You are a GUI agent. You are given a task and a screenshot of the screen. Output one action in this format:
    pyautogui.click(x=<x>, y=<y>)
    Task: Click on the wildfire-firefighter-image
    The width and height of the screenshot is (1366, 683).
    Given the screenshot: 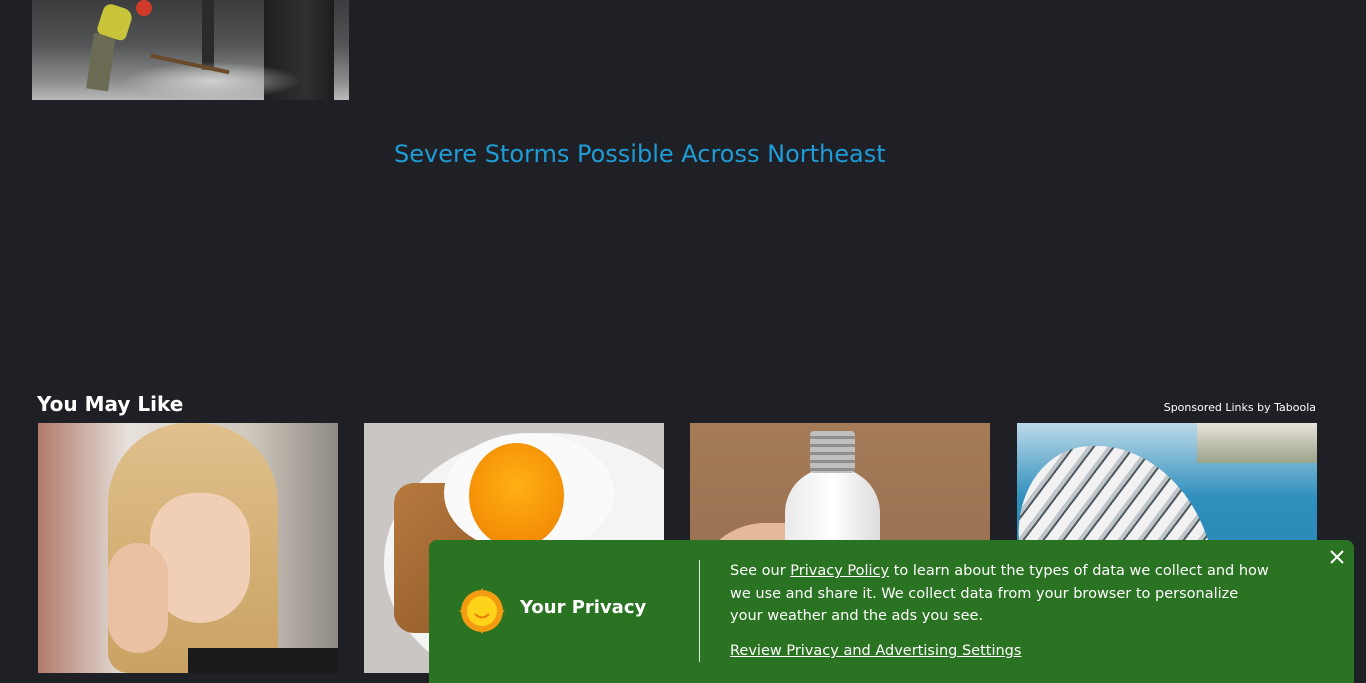 What is the action you would take?
    pyautogui.click(x=190, y=50)
    